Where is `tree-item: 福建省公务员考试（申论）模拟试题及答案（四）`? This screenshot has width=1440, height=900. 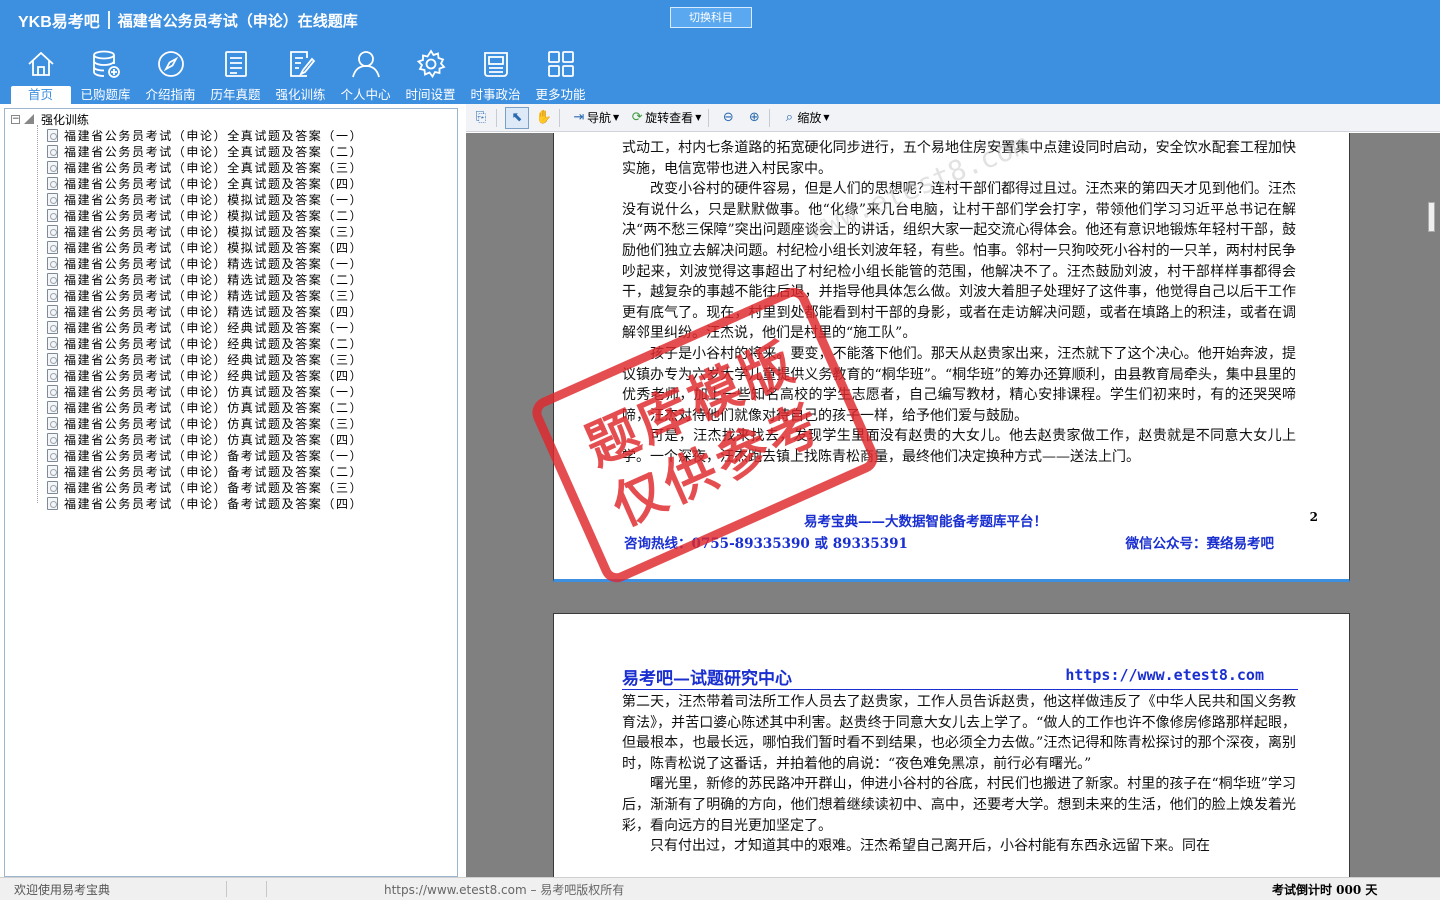
tree-item: 福建省公务员考试（申论）模拟试题及答案（四） is located at coordinates (205, 247).